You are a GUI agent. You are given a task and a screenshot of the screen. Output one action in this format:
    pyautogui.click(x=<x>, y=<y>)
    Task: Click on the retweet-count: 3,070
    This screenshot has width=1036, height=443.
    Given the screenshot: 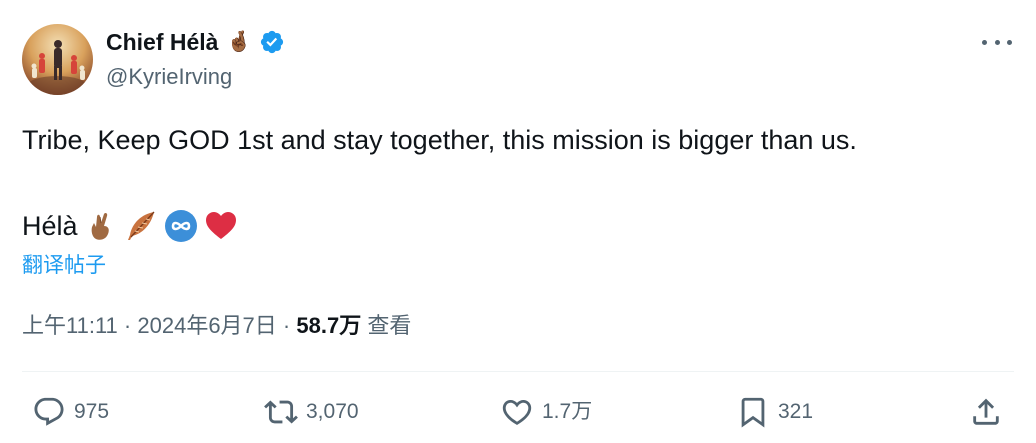 What is the action you would take?
    pyautogui.click(x=332, y=411)
    